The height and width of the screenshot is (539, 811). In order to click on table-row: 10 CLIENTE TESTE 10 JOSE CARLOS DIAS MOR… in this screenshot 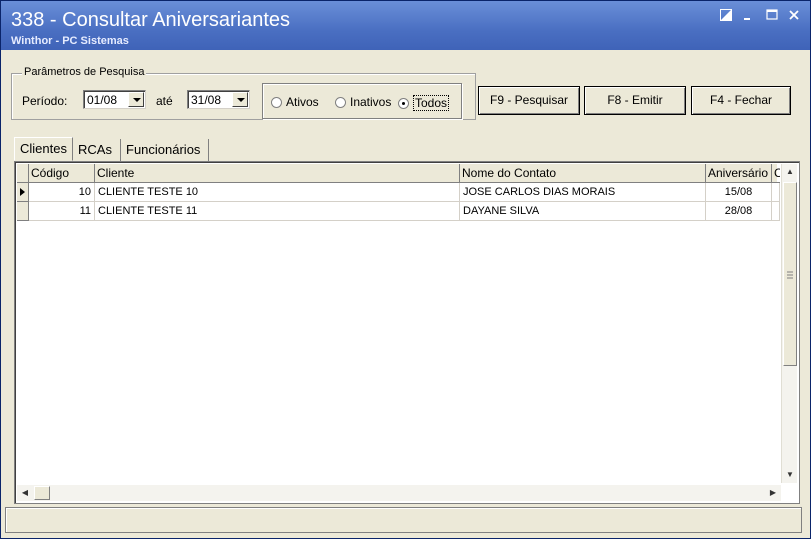, I will do `click(398, 192)`.